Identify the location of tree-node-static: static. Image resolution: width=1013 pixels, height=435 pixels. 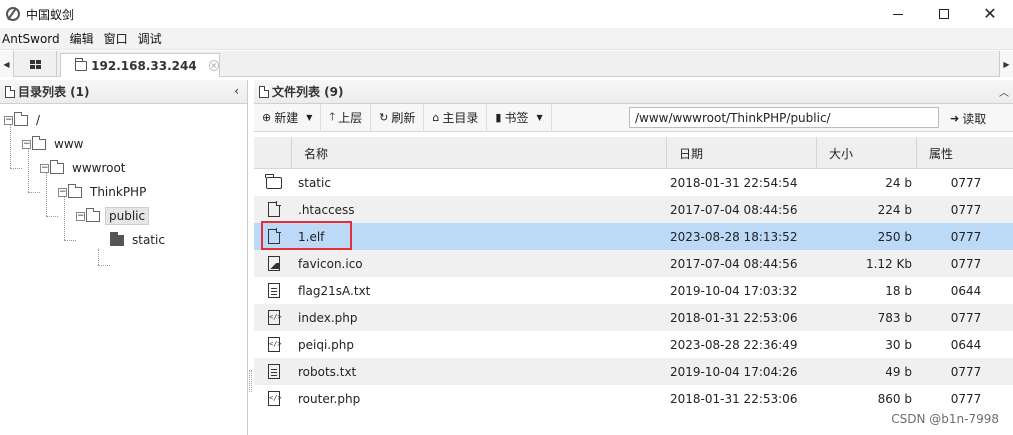
(139, 240).